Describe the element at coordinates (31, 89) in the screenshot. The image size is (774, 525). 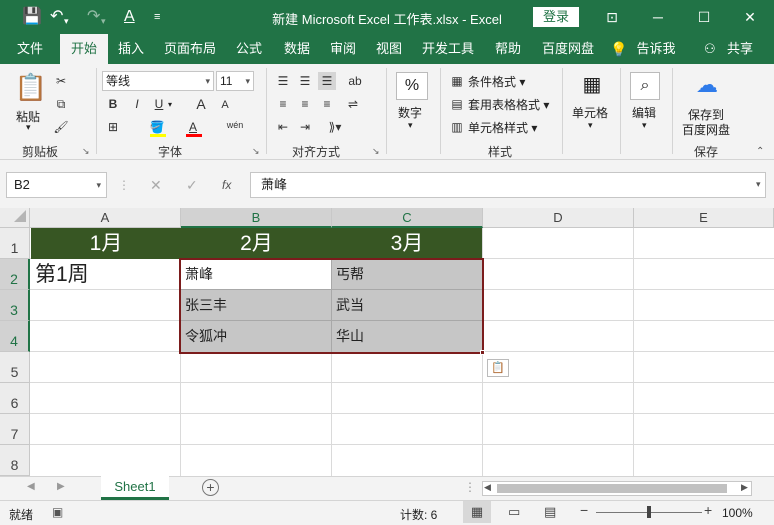
I see `clipboard-icon: 📋` at that location.